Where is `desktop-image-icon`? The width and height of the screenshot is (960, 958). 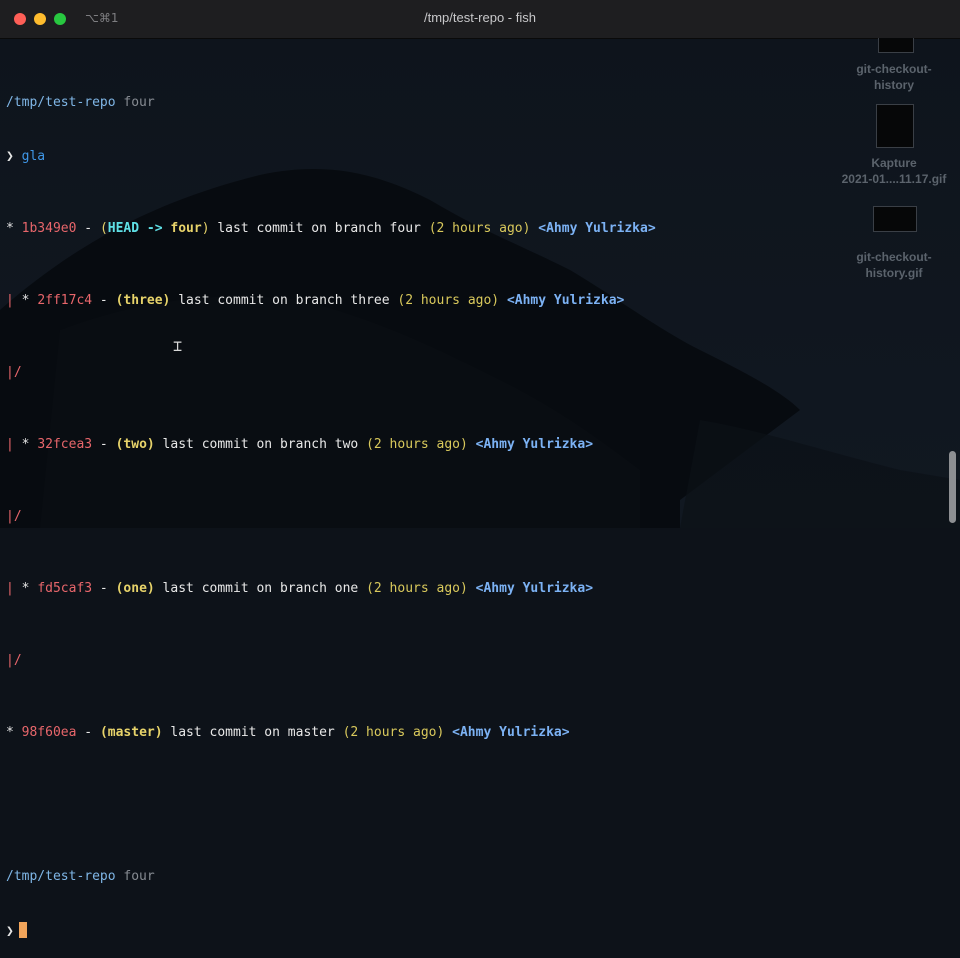
desktop-image-icon is located at coordinates (895, 126).